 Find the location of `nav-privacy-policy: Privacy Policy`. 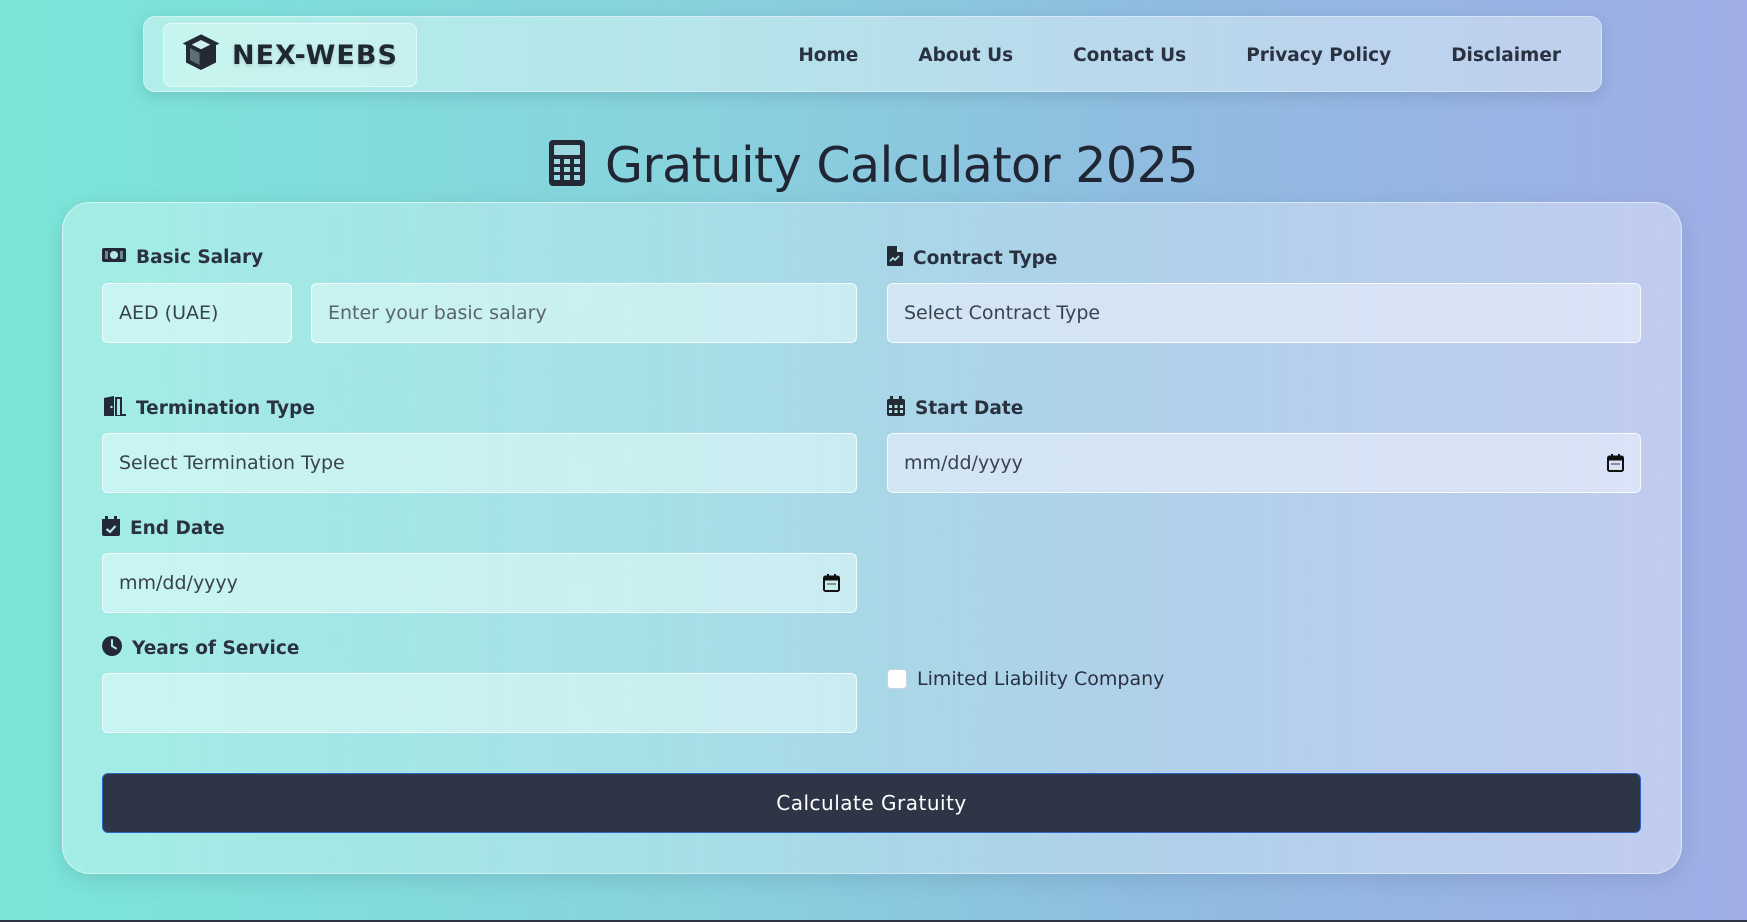

nav-privacy-policy: Privacy Policy is located at coordinates (1318, 55).